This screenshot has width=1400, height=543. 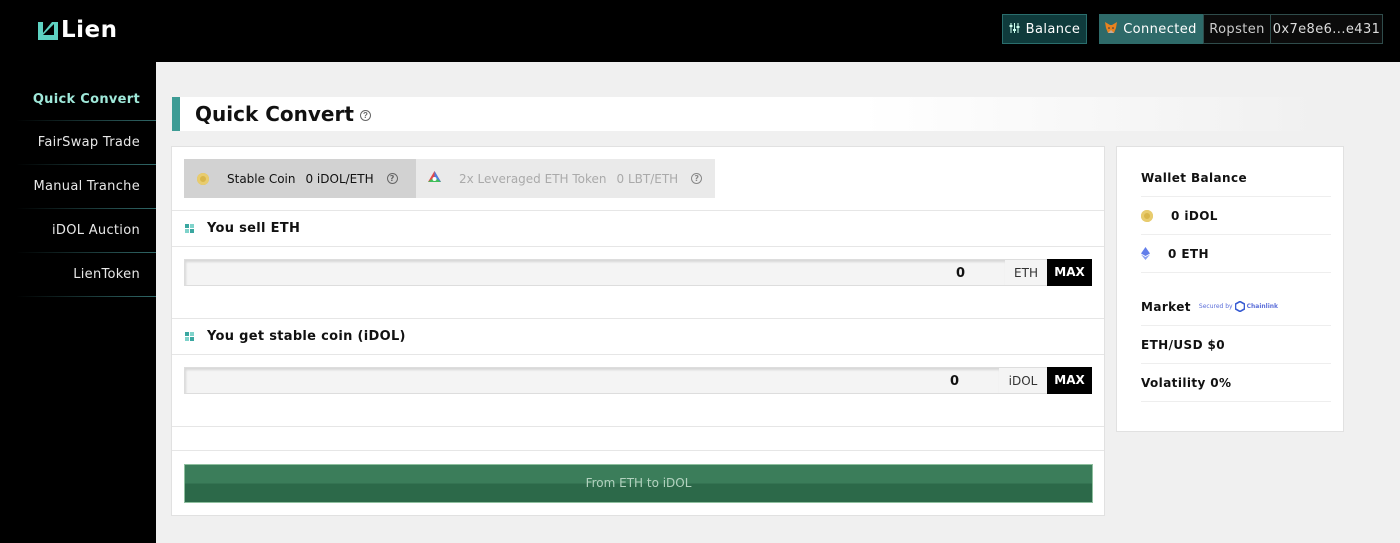 What do you see at coordinates (1069, 272) in the screenshot?
I see `sell-max-button: MAX` at bounding box center [1069, 272].